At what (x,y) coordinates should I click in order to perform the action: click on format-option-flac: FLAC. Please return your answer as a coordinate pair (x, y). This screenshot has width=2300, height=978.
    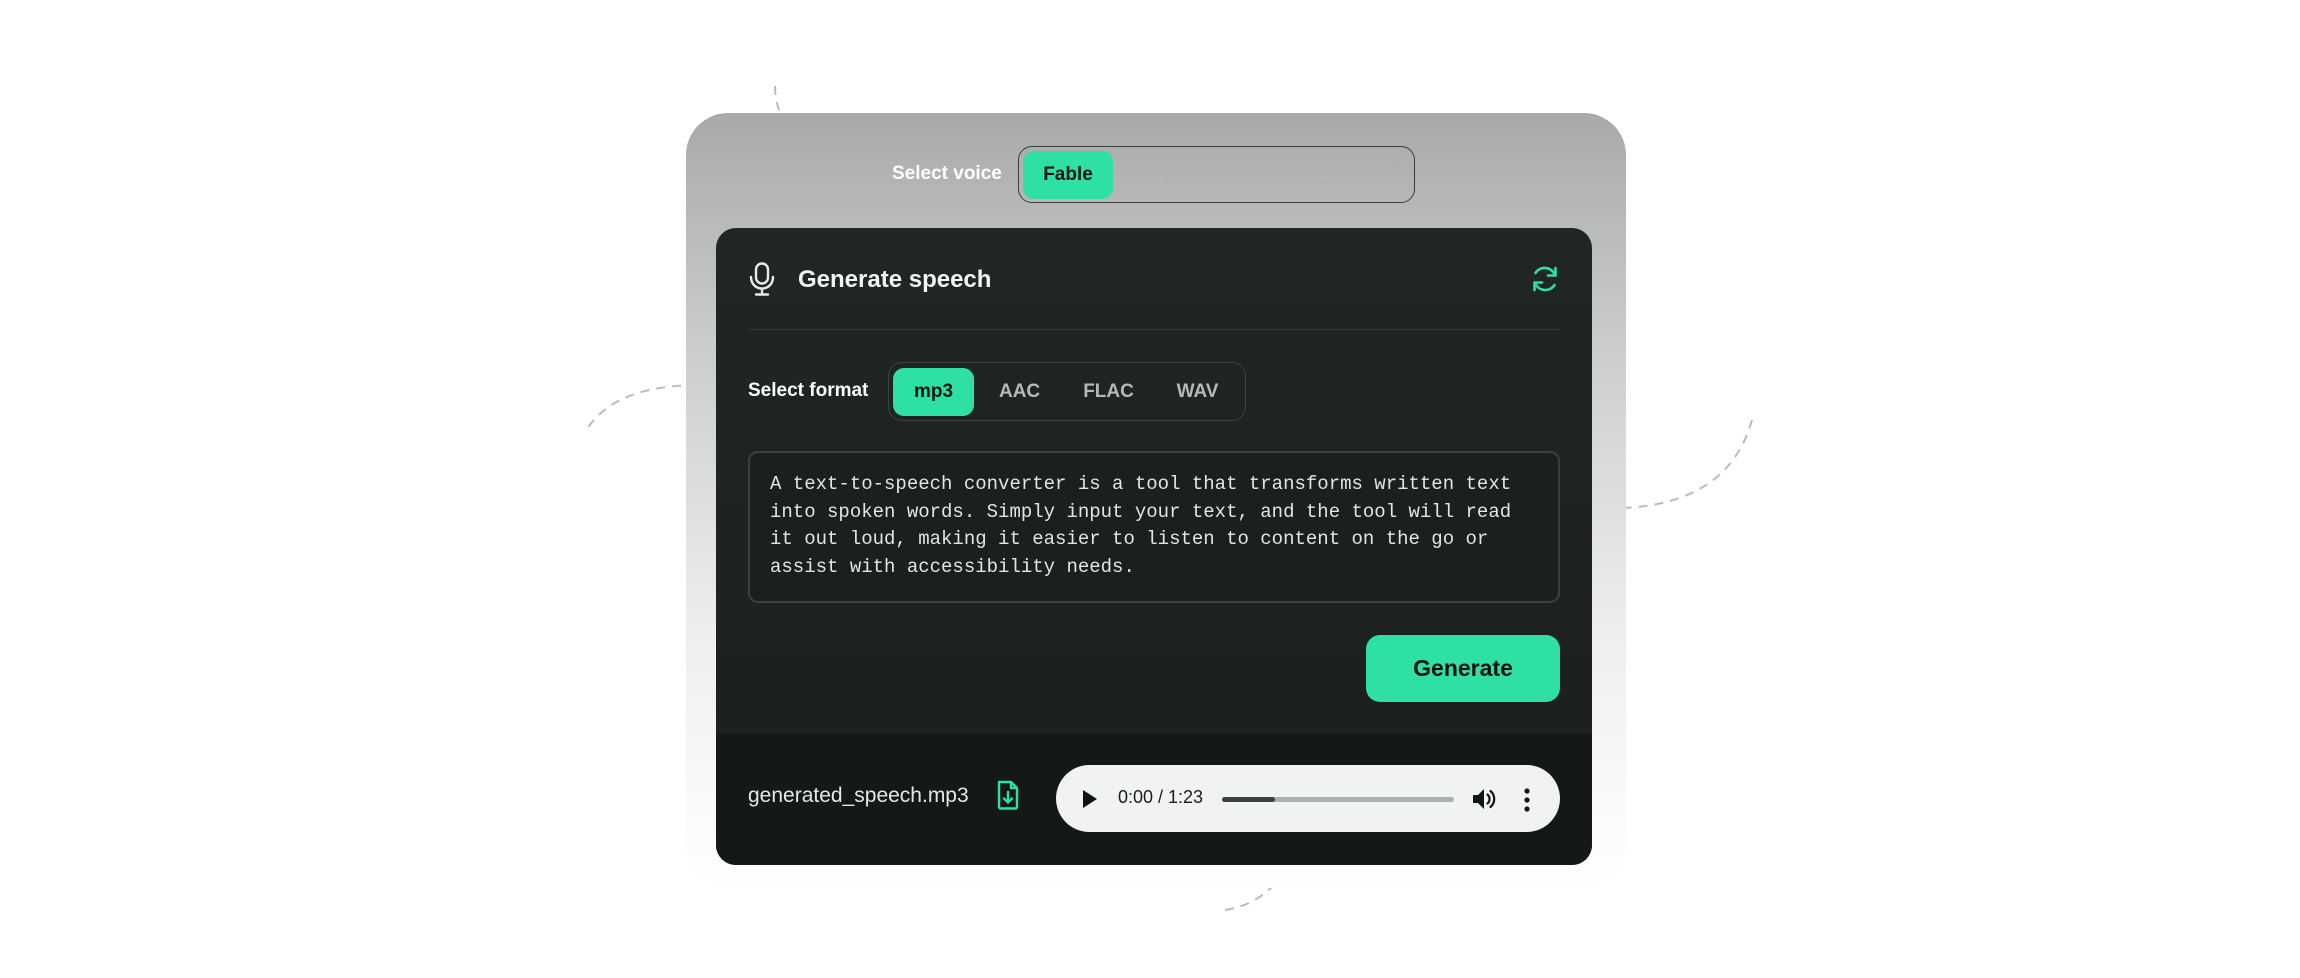
    Looking at the image, I should click on (1108, 392).